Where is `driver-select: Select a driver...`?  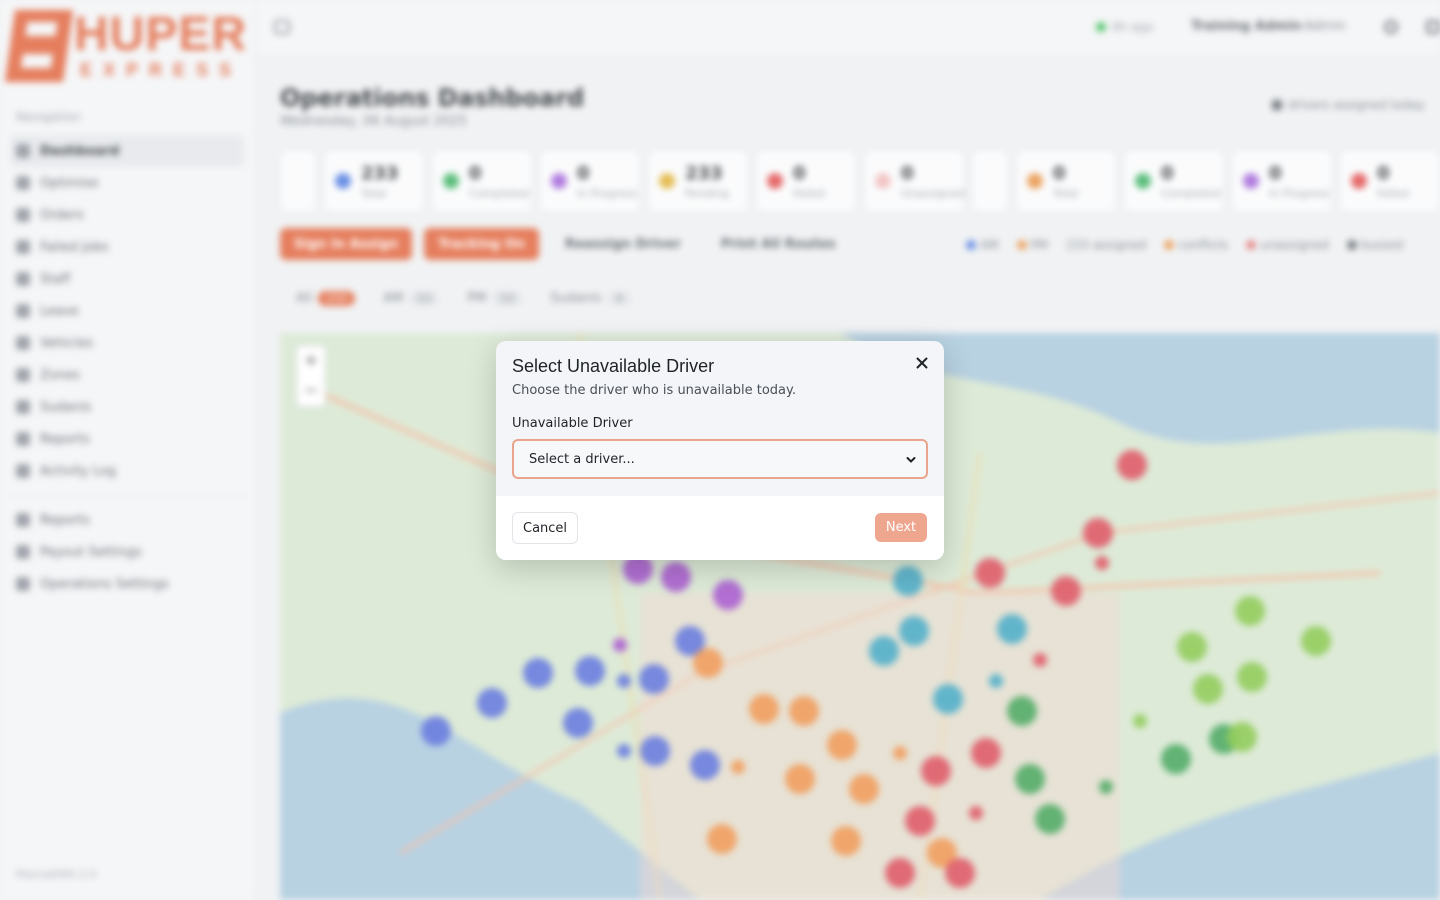 driver-select: Select a driver... is located at coordinates (720, 459).